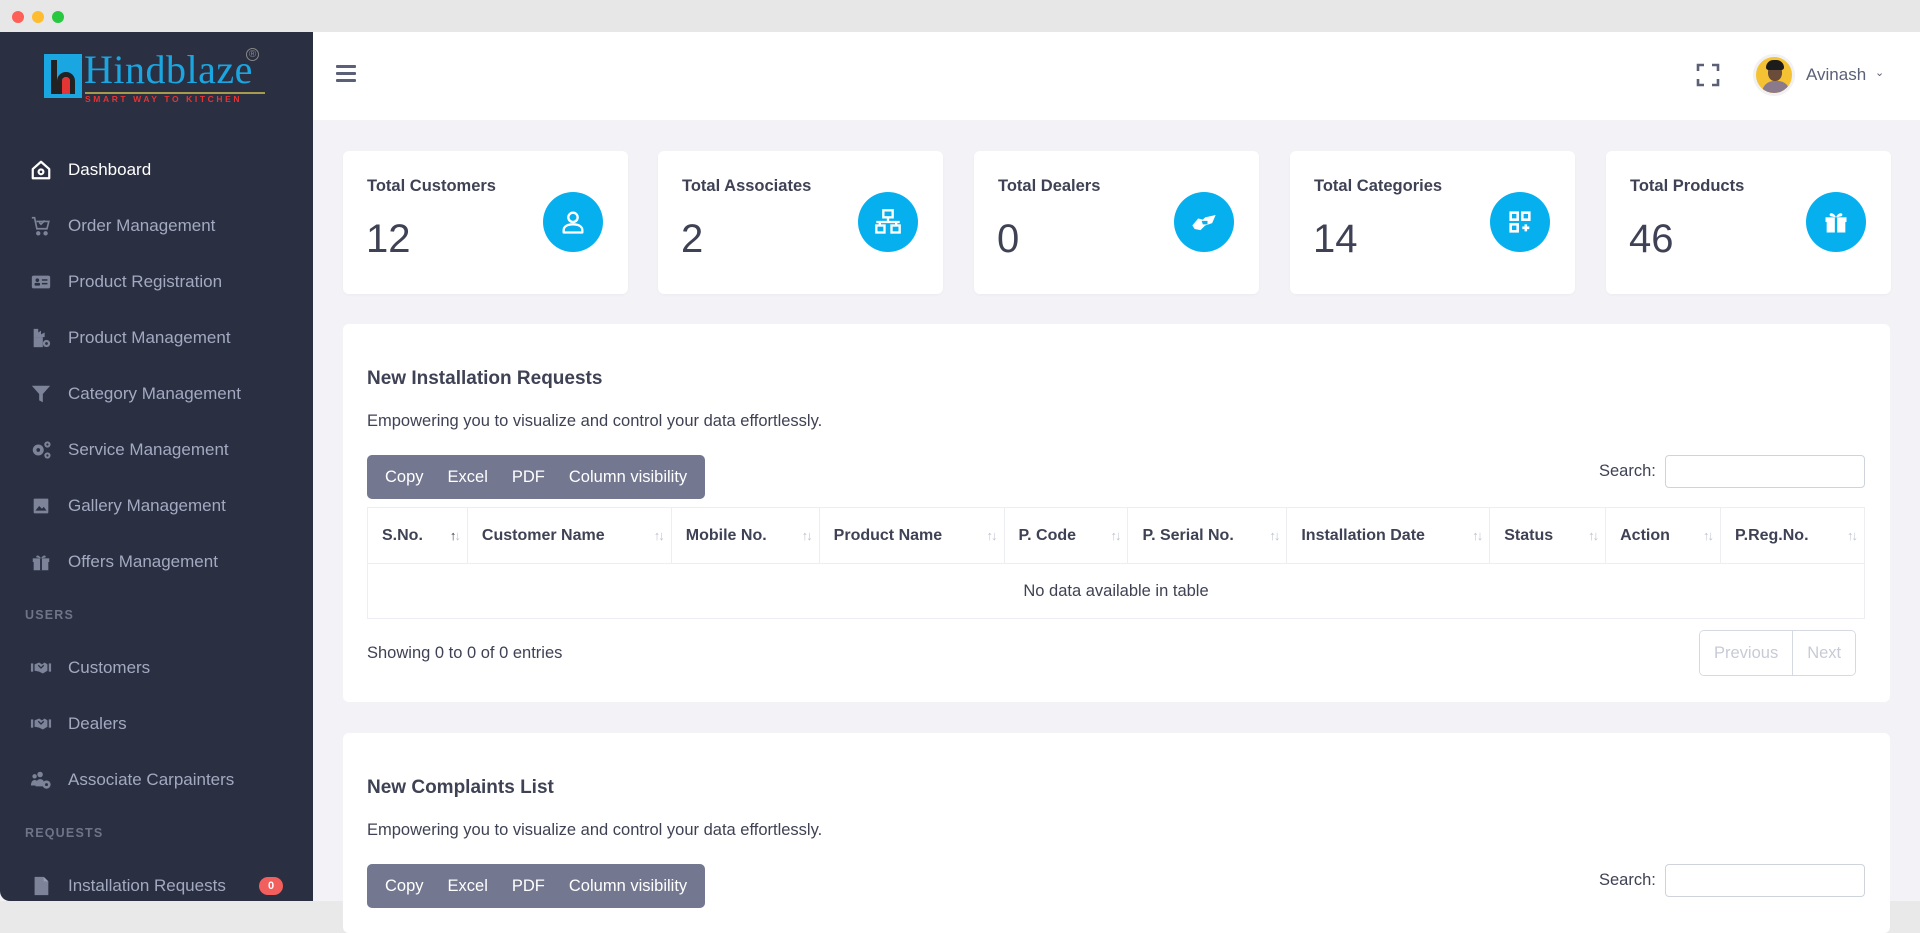 The width and height of the screenshot is (1920, 933). I want to click on stat-label: Total Dealers, so click(1049, 186).